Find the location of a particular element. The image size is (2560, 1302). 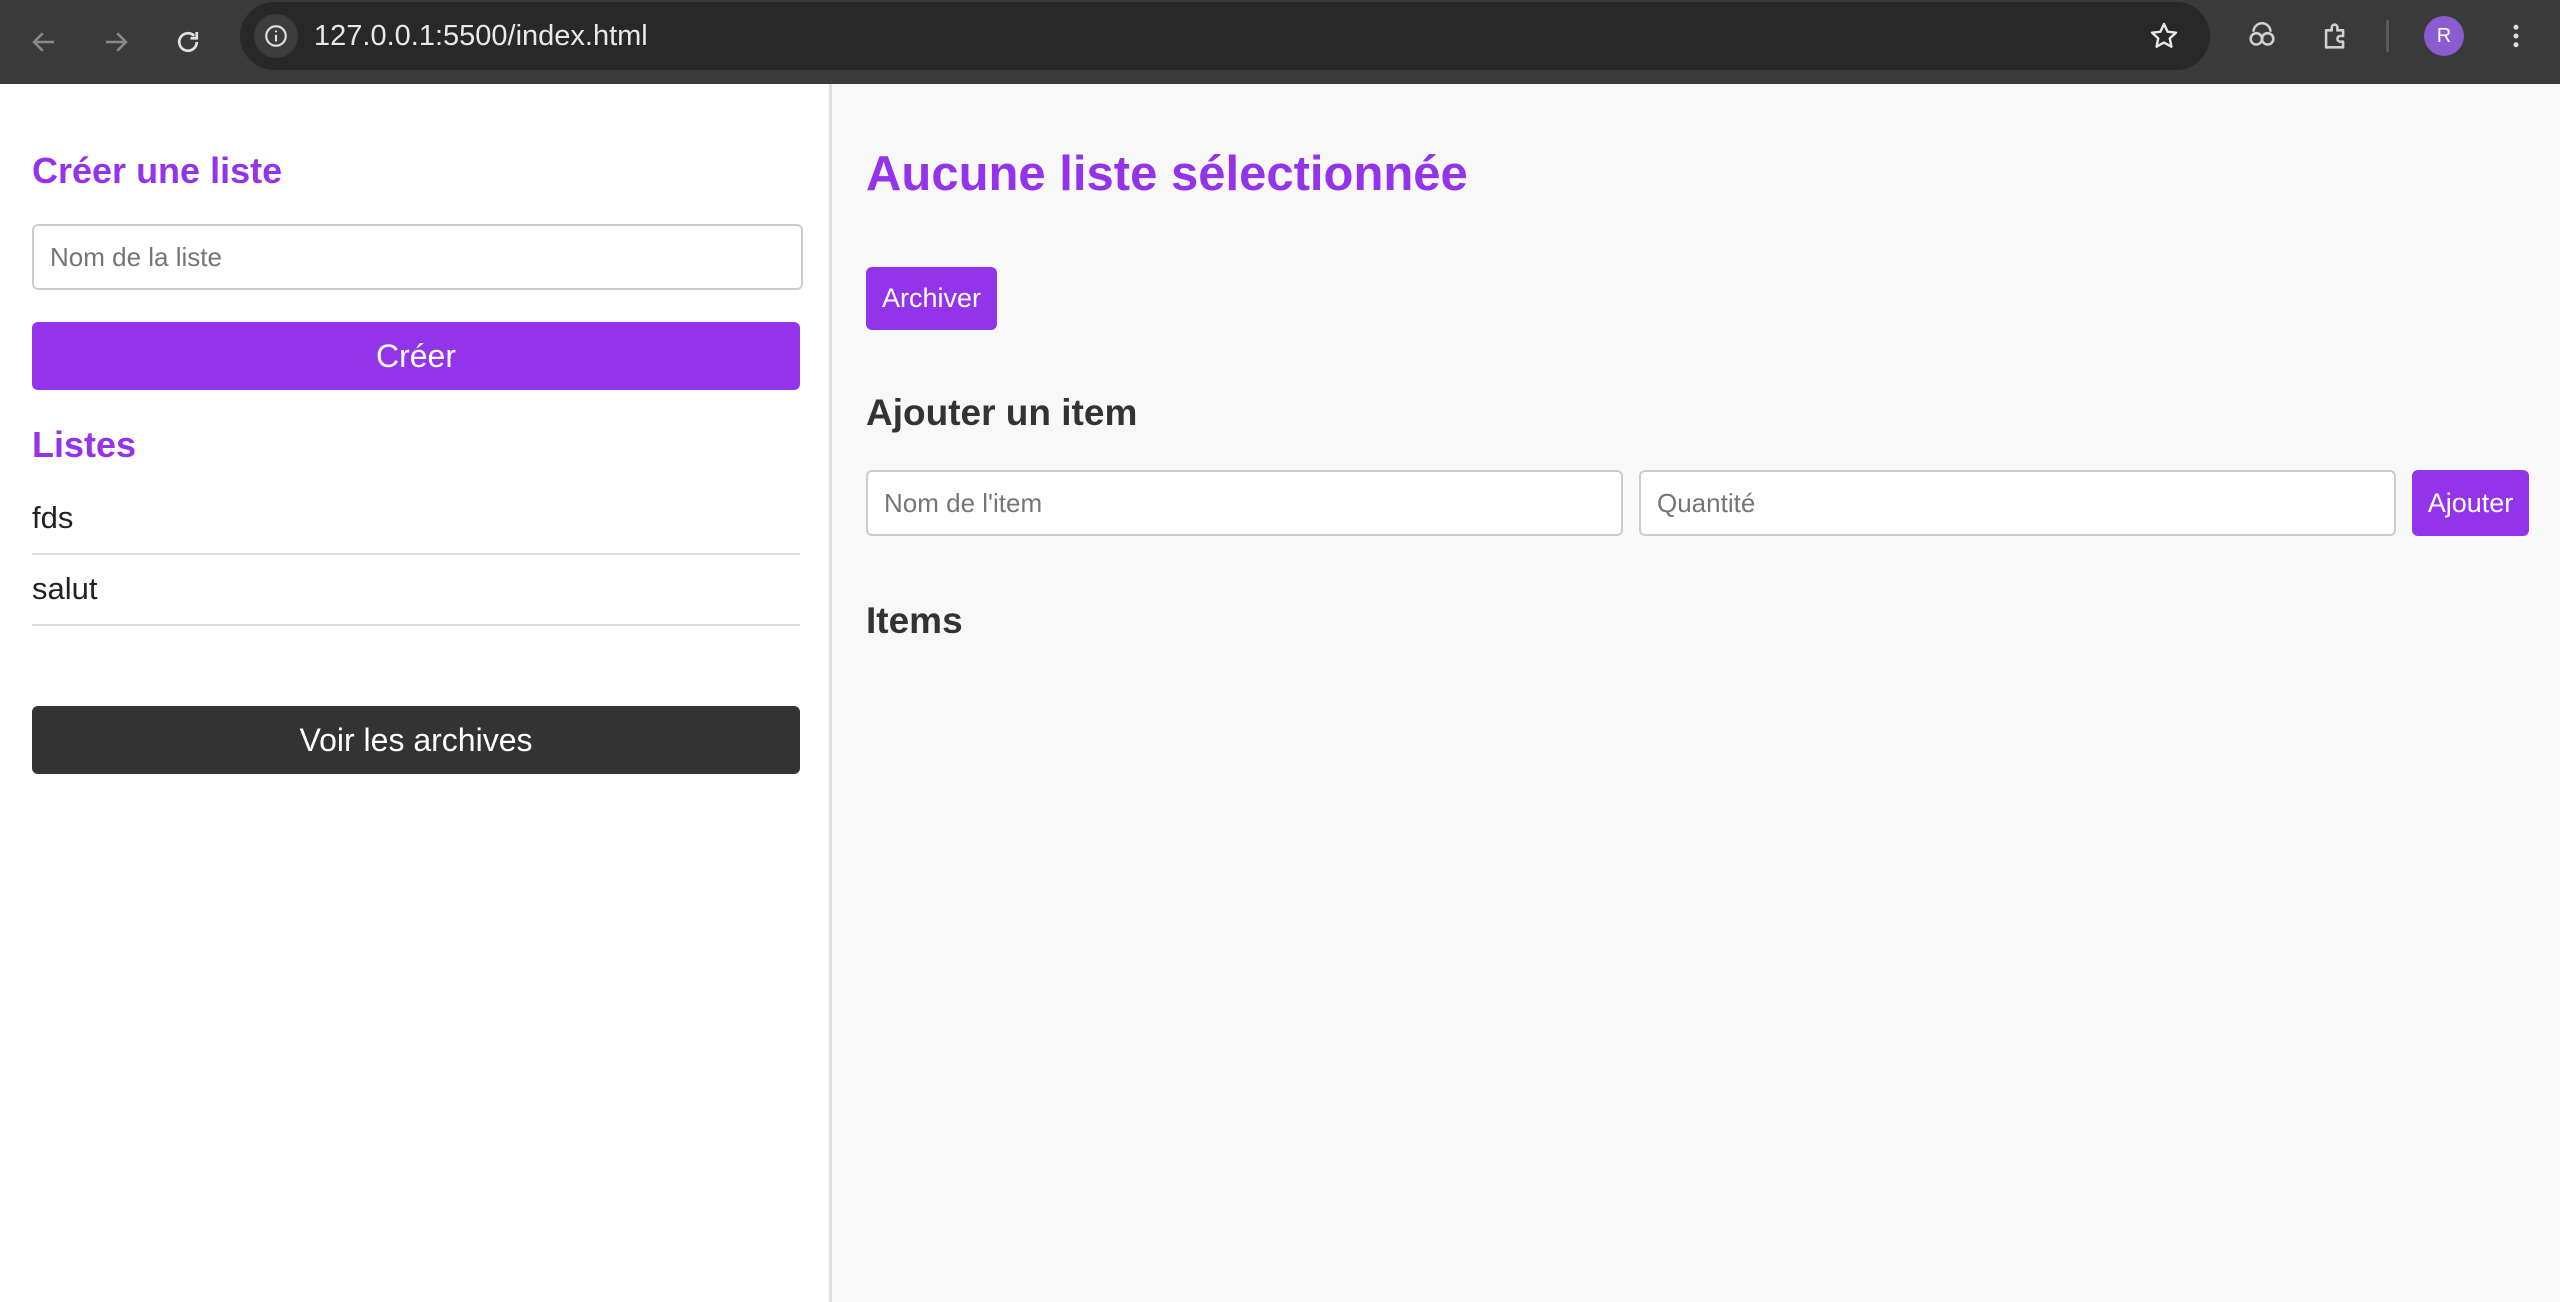

back-arrow-icon is located at coordinates (44, 42).